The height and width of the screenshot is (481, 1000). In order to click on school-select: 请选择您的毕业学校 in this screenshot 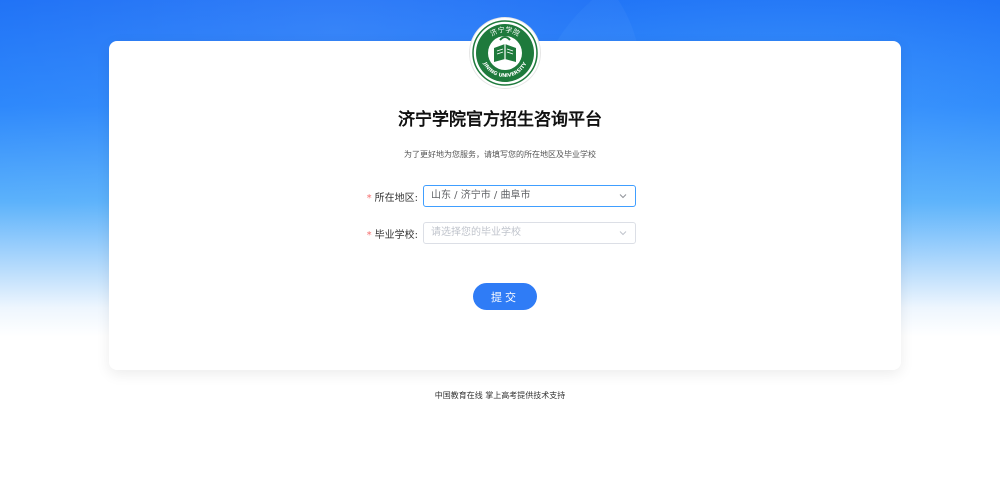, I will do `click(529, 233)`.